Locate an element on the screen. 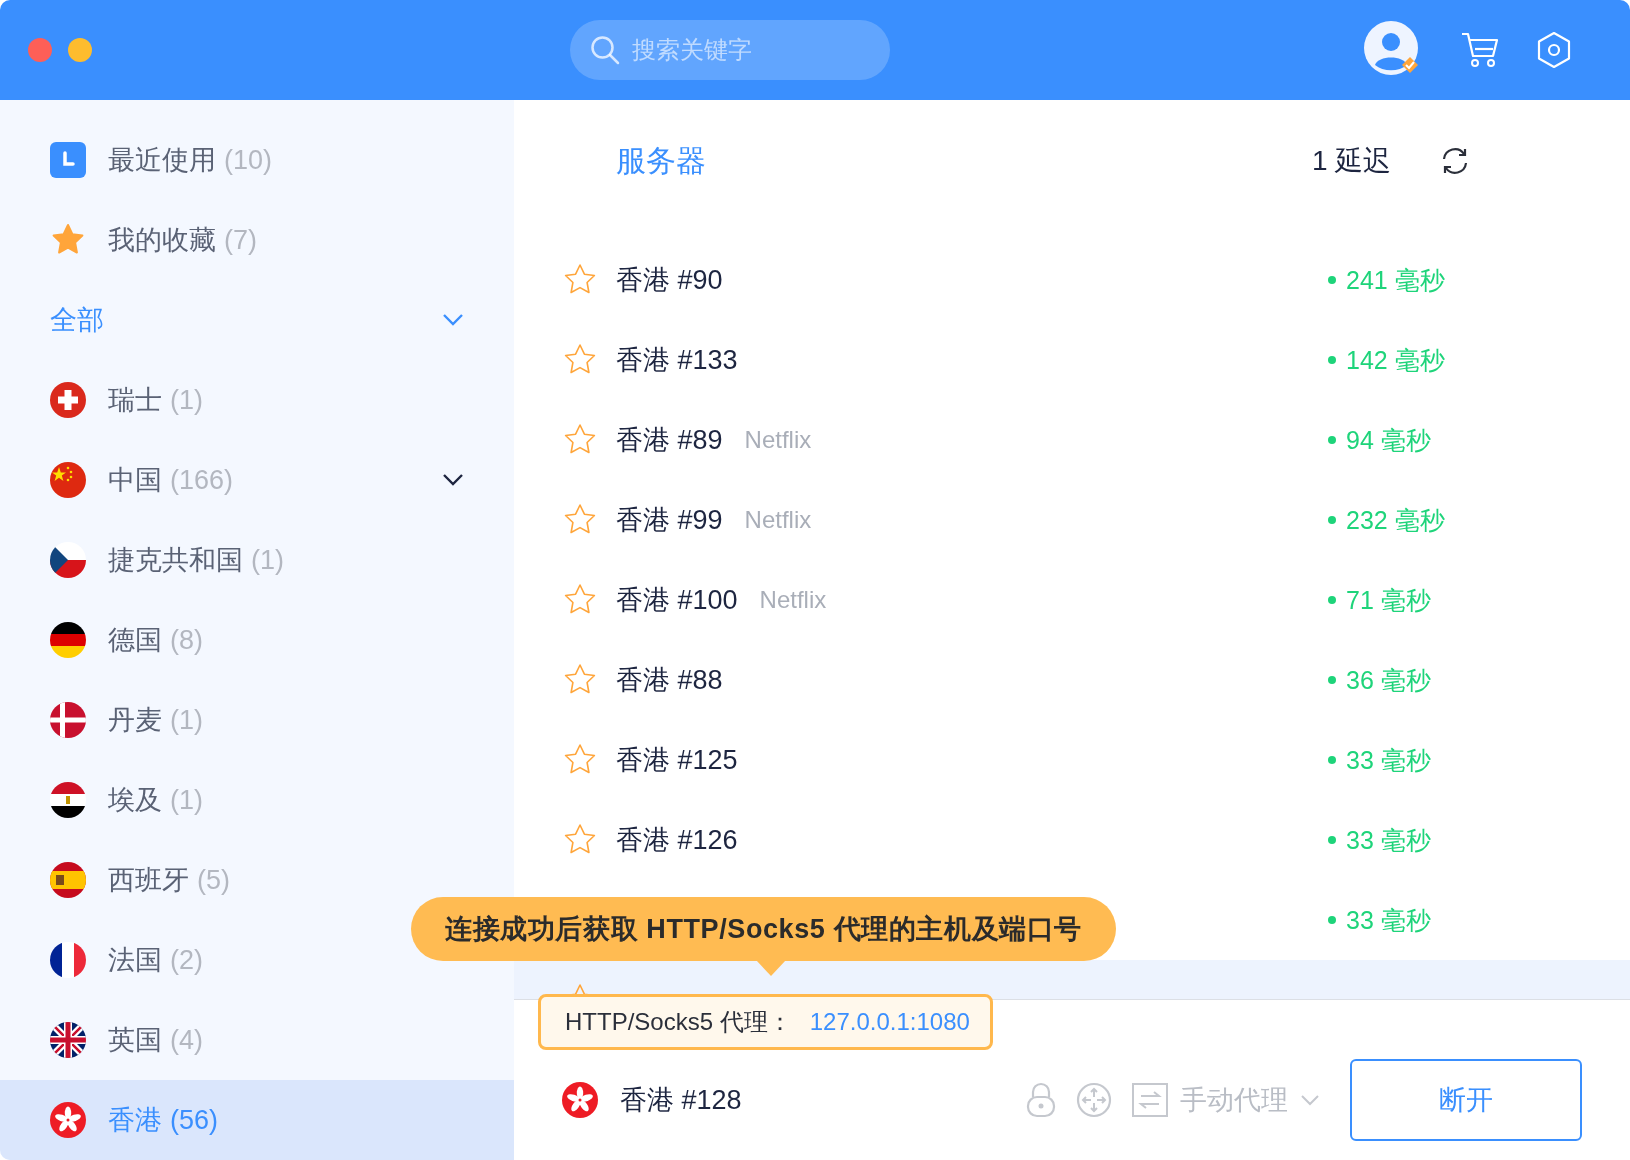 The image size is (1630, 1160). settings-icon is located at coordinates (1554, 50).